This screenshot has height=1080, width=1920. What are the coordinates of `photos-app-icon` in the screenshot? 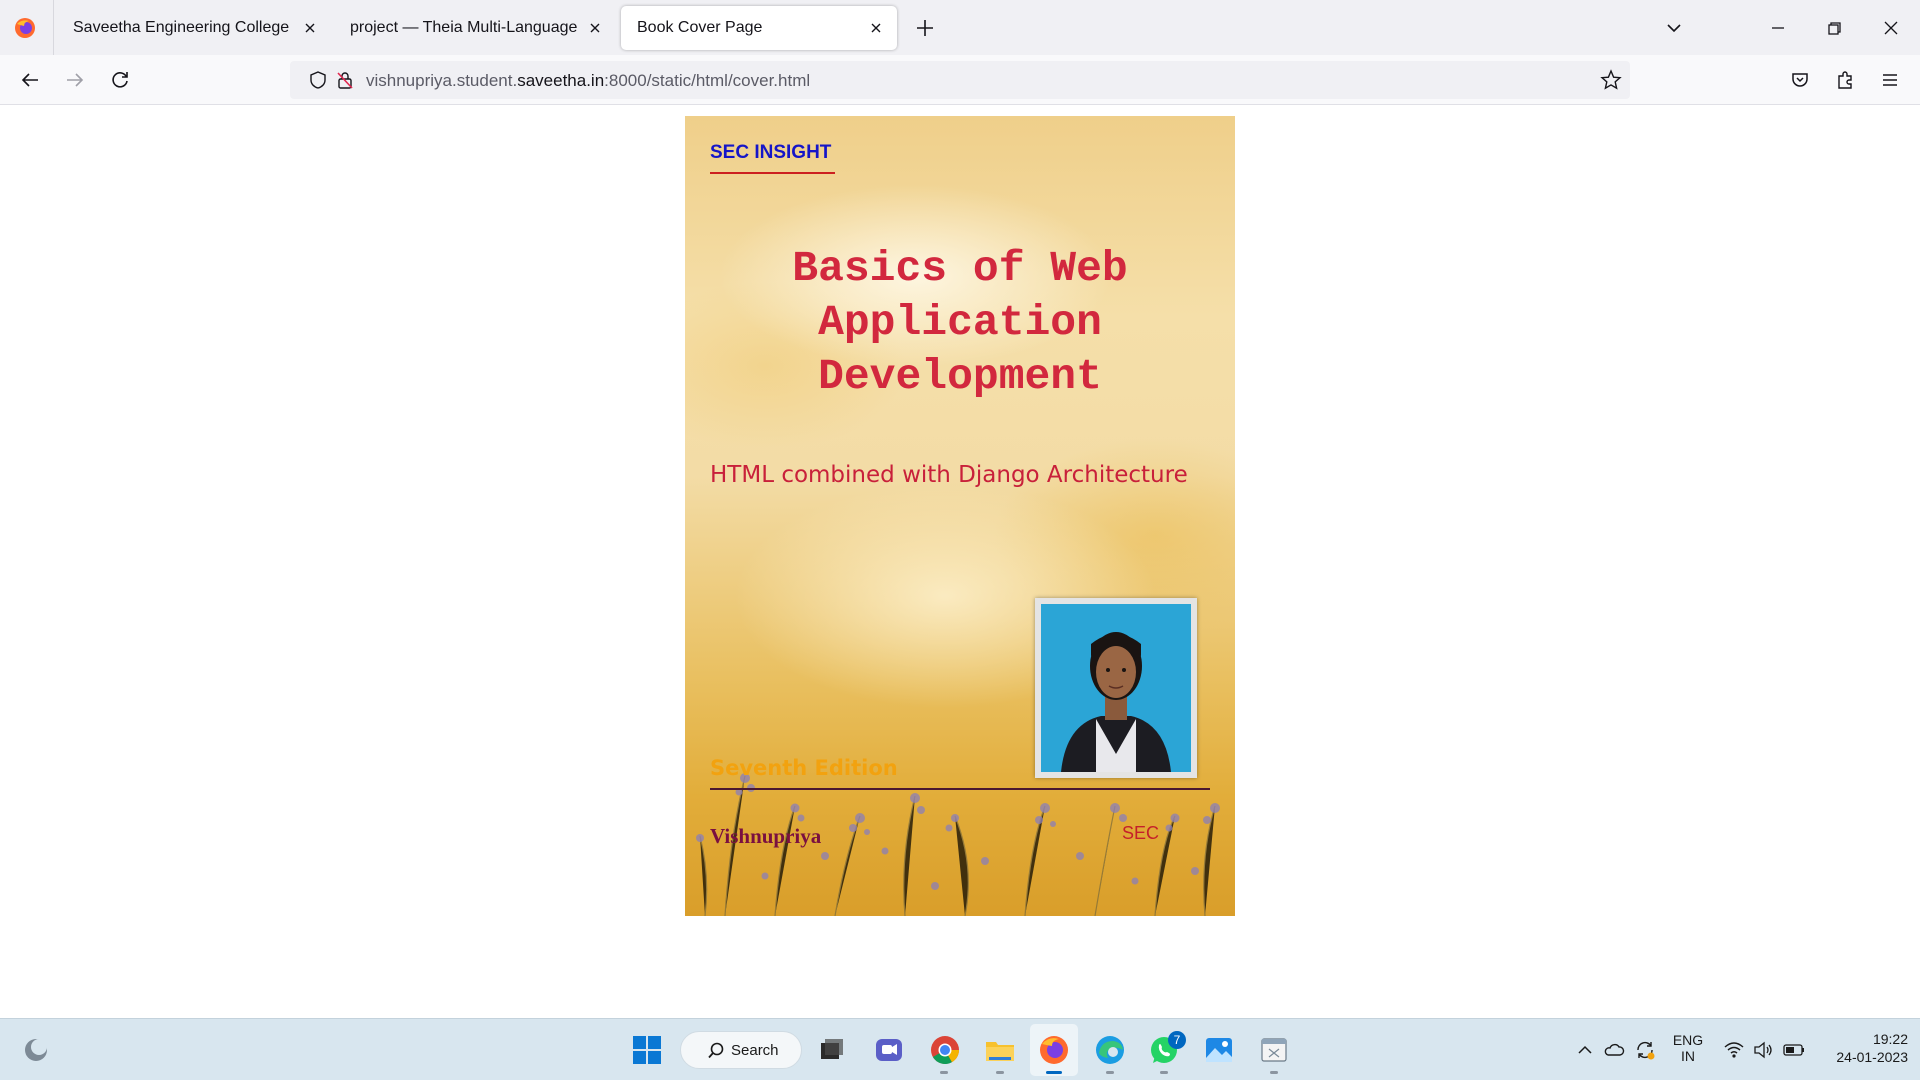 It's located at (1219, 1050).